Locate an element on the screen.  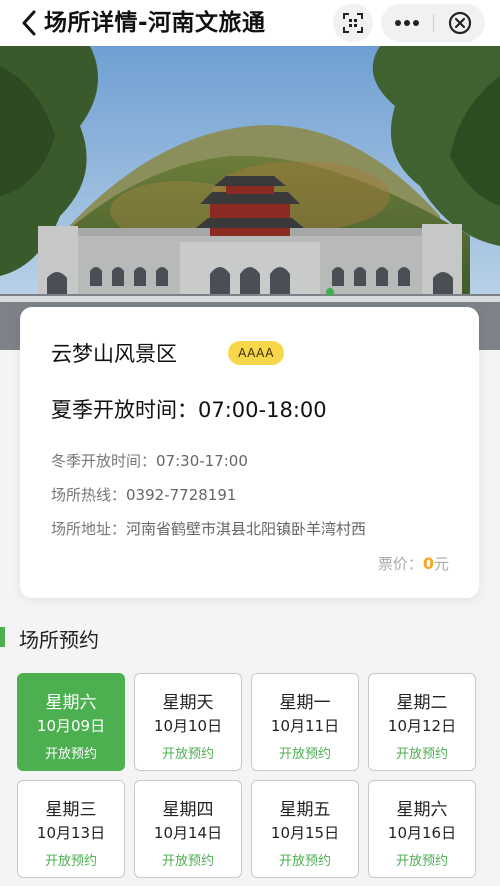
page-title: 场所详情-河南文旅通 is located at coordinates (155, 23).